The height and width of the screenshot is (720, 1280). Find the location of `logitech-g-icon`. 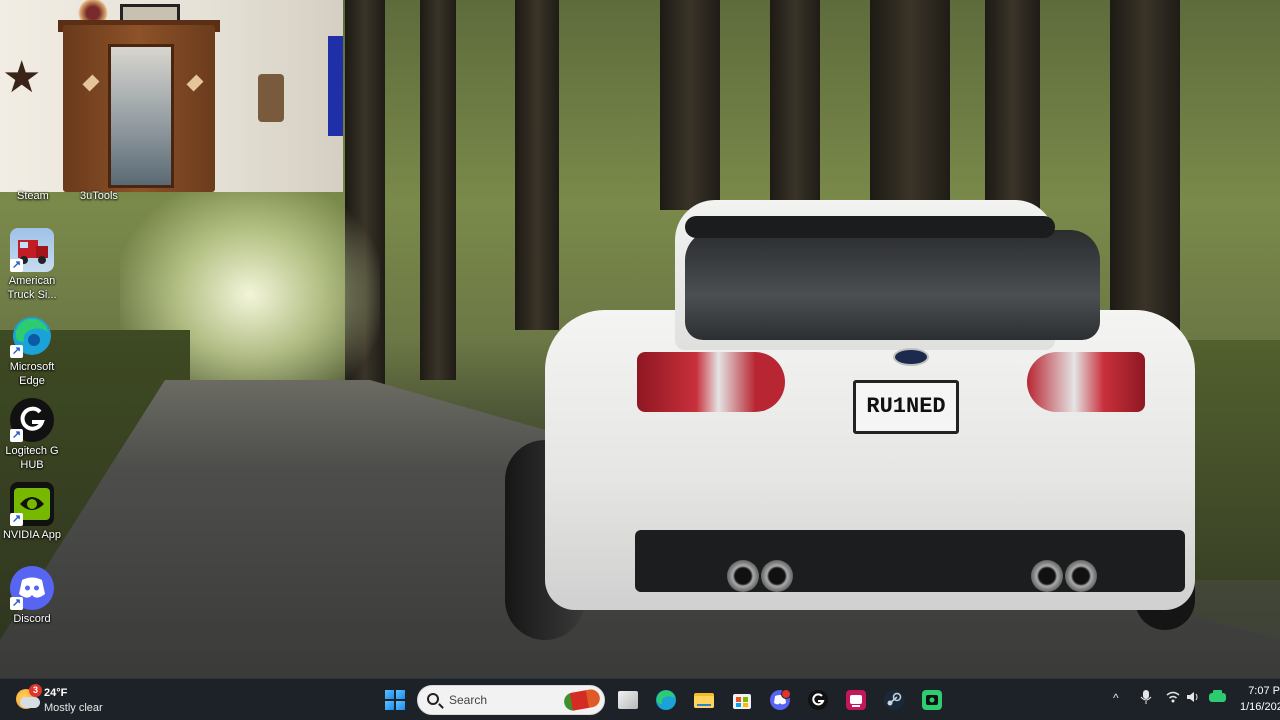

logitech-g-icon is located at coordinates (818, 700).